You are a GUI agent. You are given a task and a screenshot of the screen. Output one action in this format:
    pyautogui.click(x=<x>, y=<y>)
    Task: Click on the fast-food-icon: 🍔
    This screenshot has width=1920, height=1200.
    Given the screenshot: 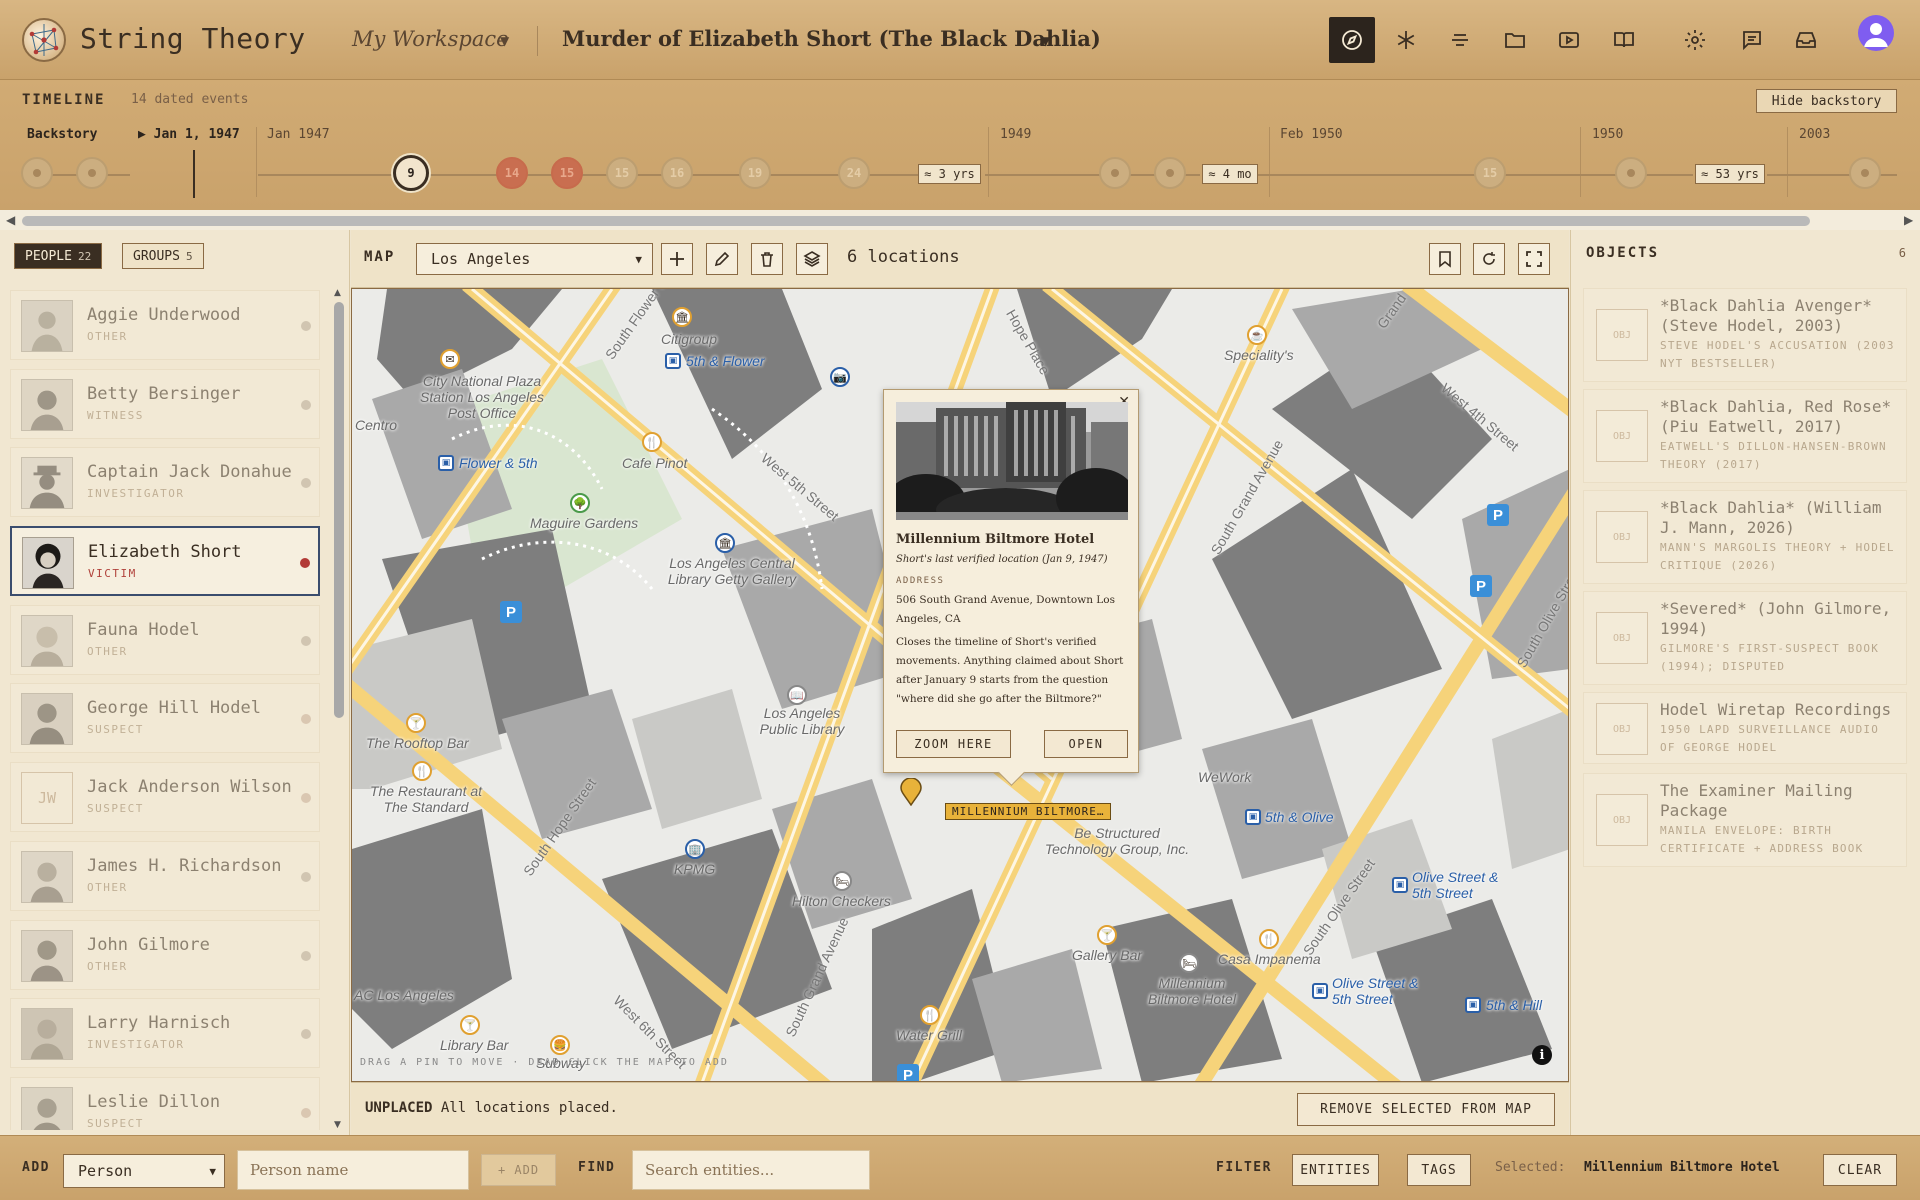 What is the action you would take?
    pyautogui.click(x=560, y=1045)
    